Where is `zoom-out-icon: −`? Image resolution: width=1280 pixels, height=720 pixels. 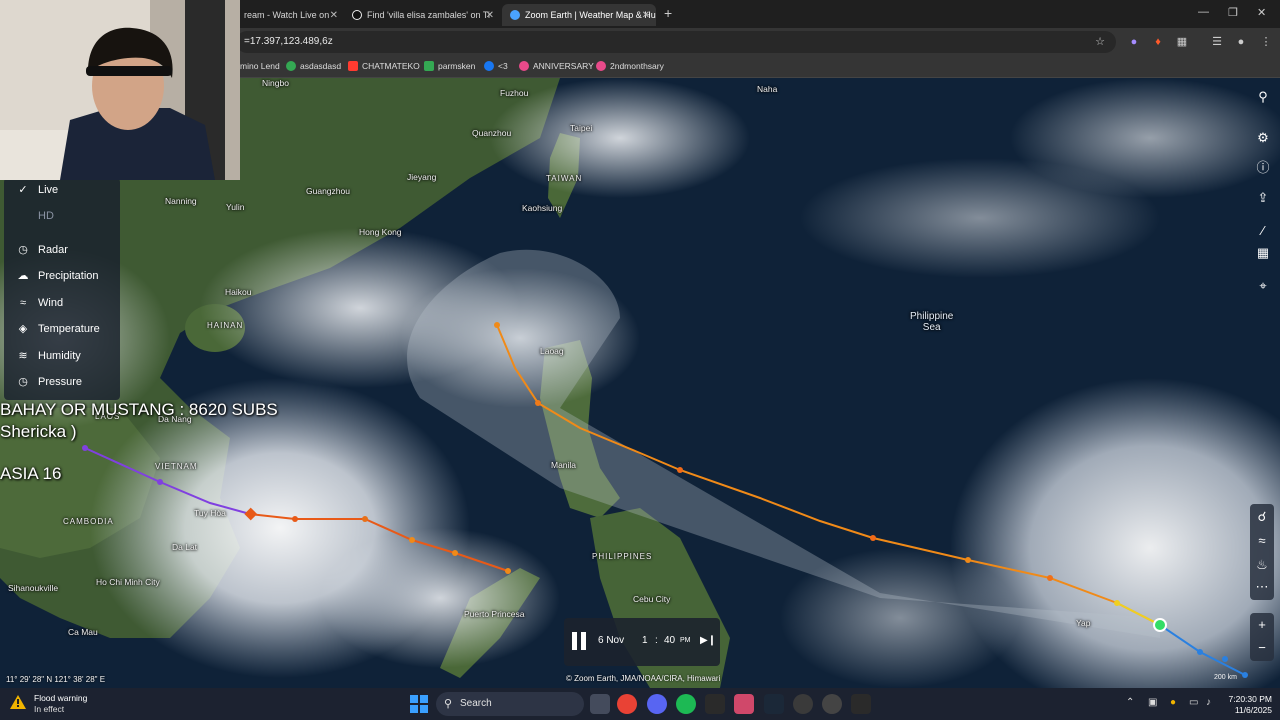
zoom-out-icon: − is located at coordinates (1262, 648).